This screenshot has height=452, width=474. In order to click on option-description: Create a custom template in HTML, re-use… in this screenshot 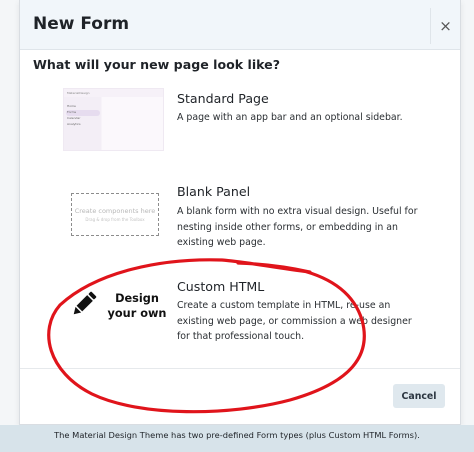, I will do `click(294, 321)`.